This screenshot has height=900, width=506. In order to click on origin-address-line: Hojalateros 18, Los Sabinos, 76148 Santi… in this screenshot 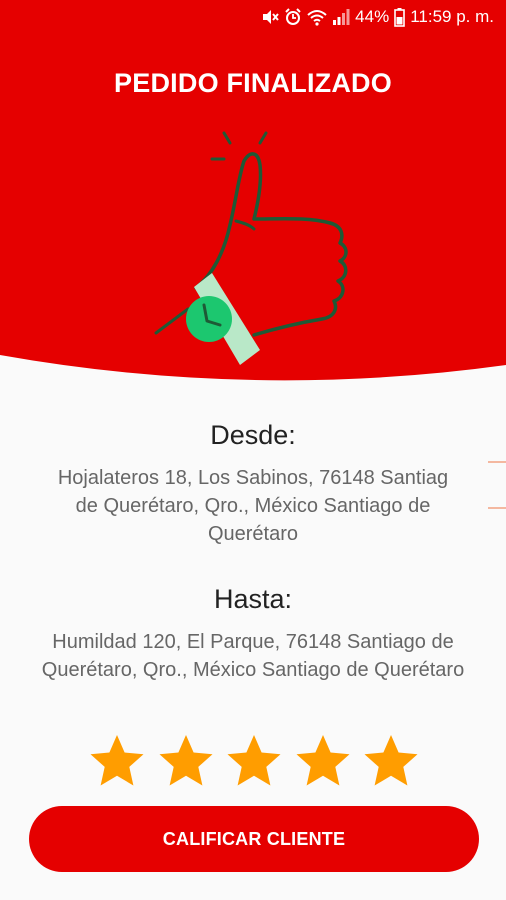, I will do `click(253, 478)`.